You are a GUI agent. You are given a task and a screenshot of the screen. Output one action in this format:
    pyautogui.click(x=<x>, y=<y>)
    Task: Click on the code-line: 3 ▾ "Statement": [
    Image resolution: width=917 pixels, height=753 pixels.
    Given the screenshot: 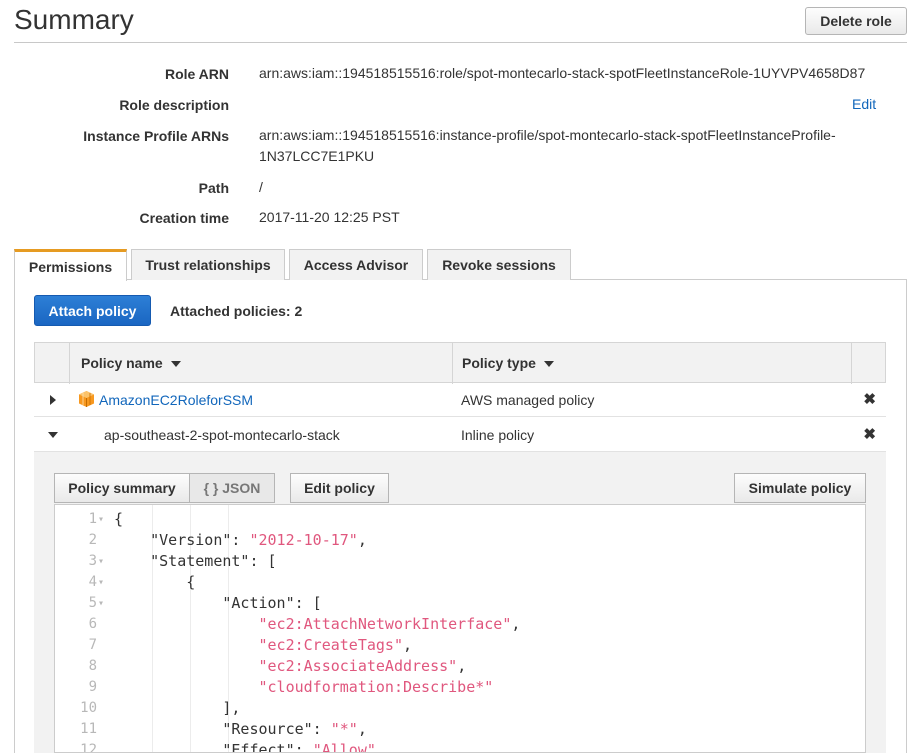 What is the action you would take?
    pyautogui.click(x=460, y=561)
    